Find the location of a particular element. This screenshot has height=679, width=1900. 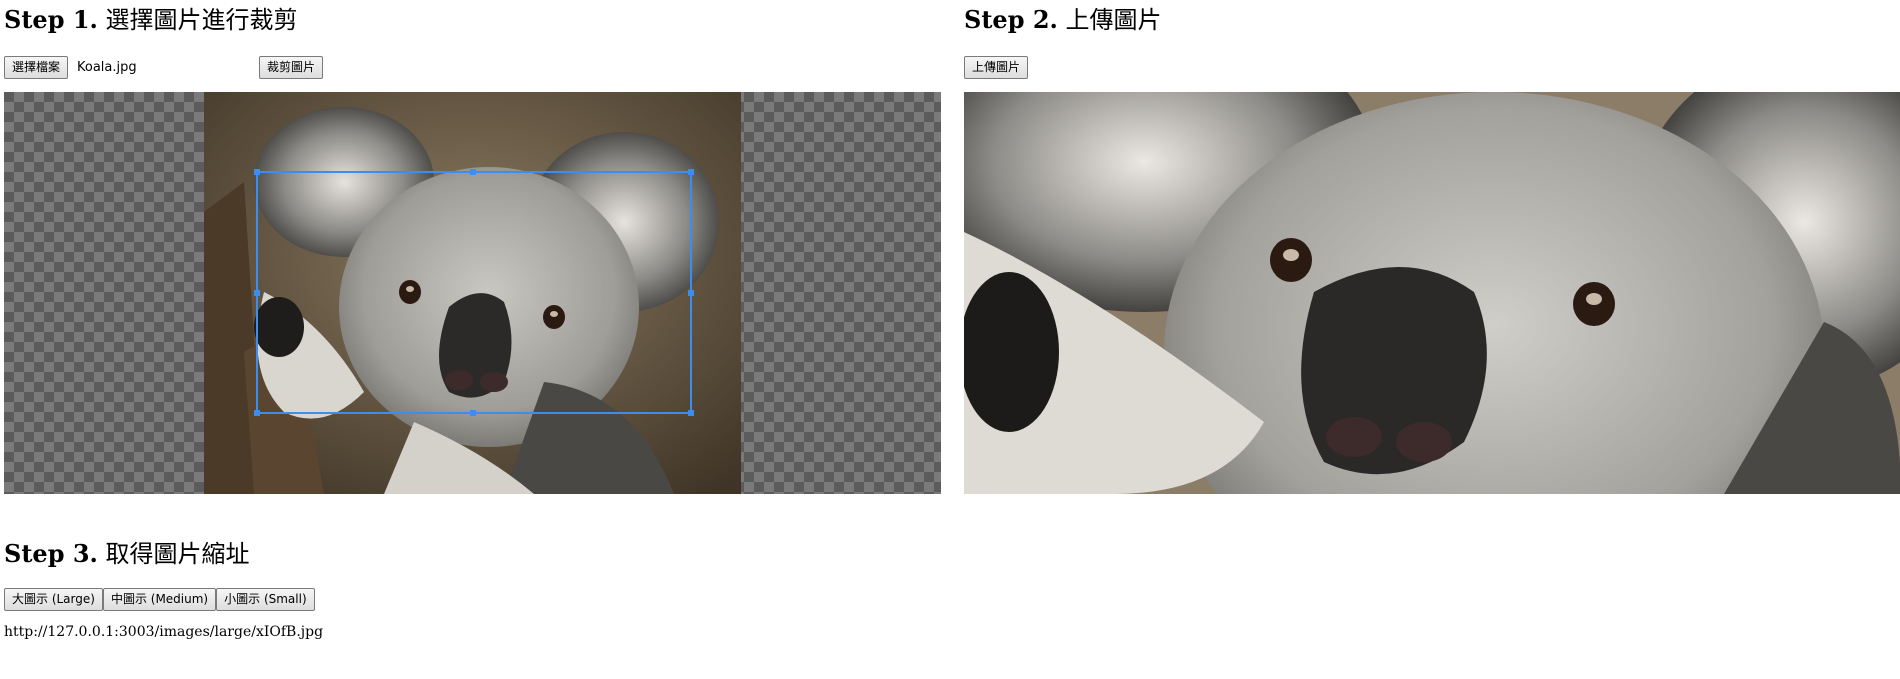

step1-heading: Step 1. 選擇圖片進行裁剪 is located at coordinates (151, 20).